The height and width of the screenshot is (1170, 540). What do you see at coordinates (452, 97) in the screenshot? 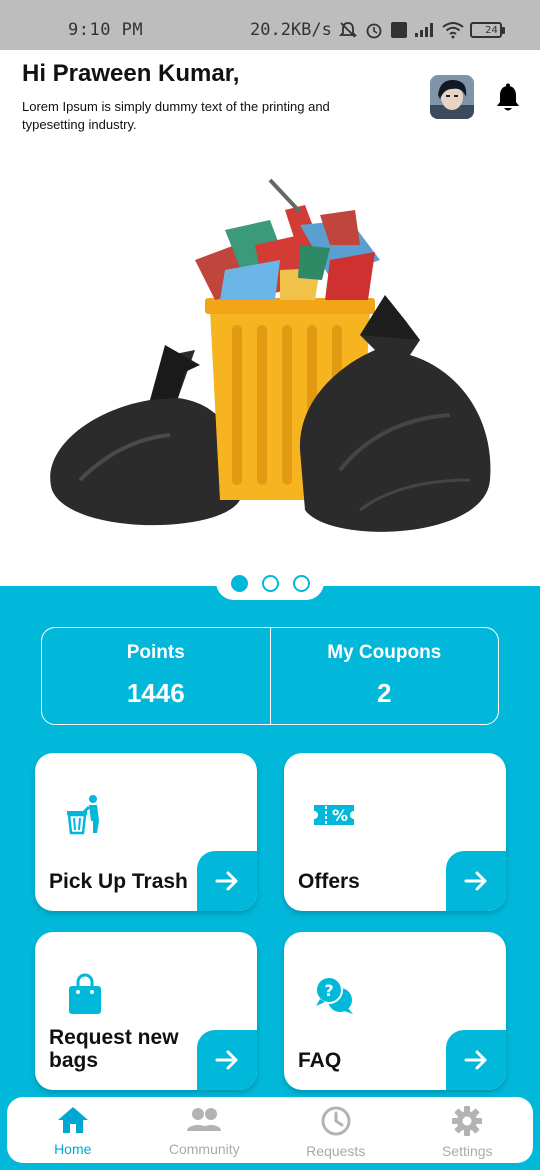
I see `avatar` at bounding box center [452, 97].